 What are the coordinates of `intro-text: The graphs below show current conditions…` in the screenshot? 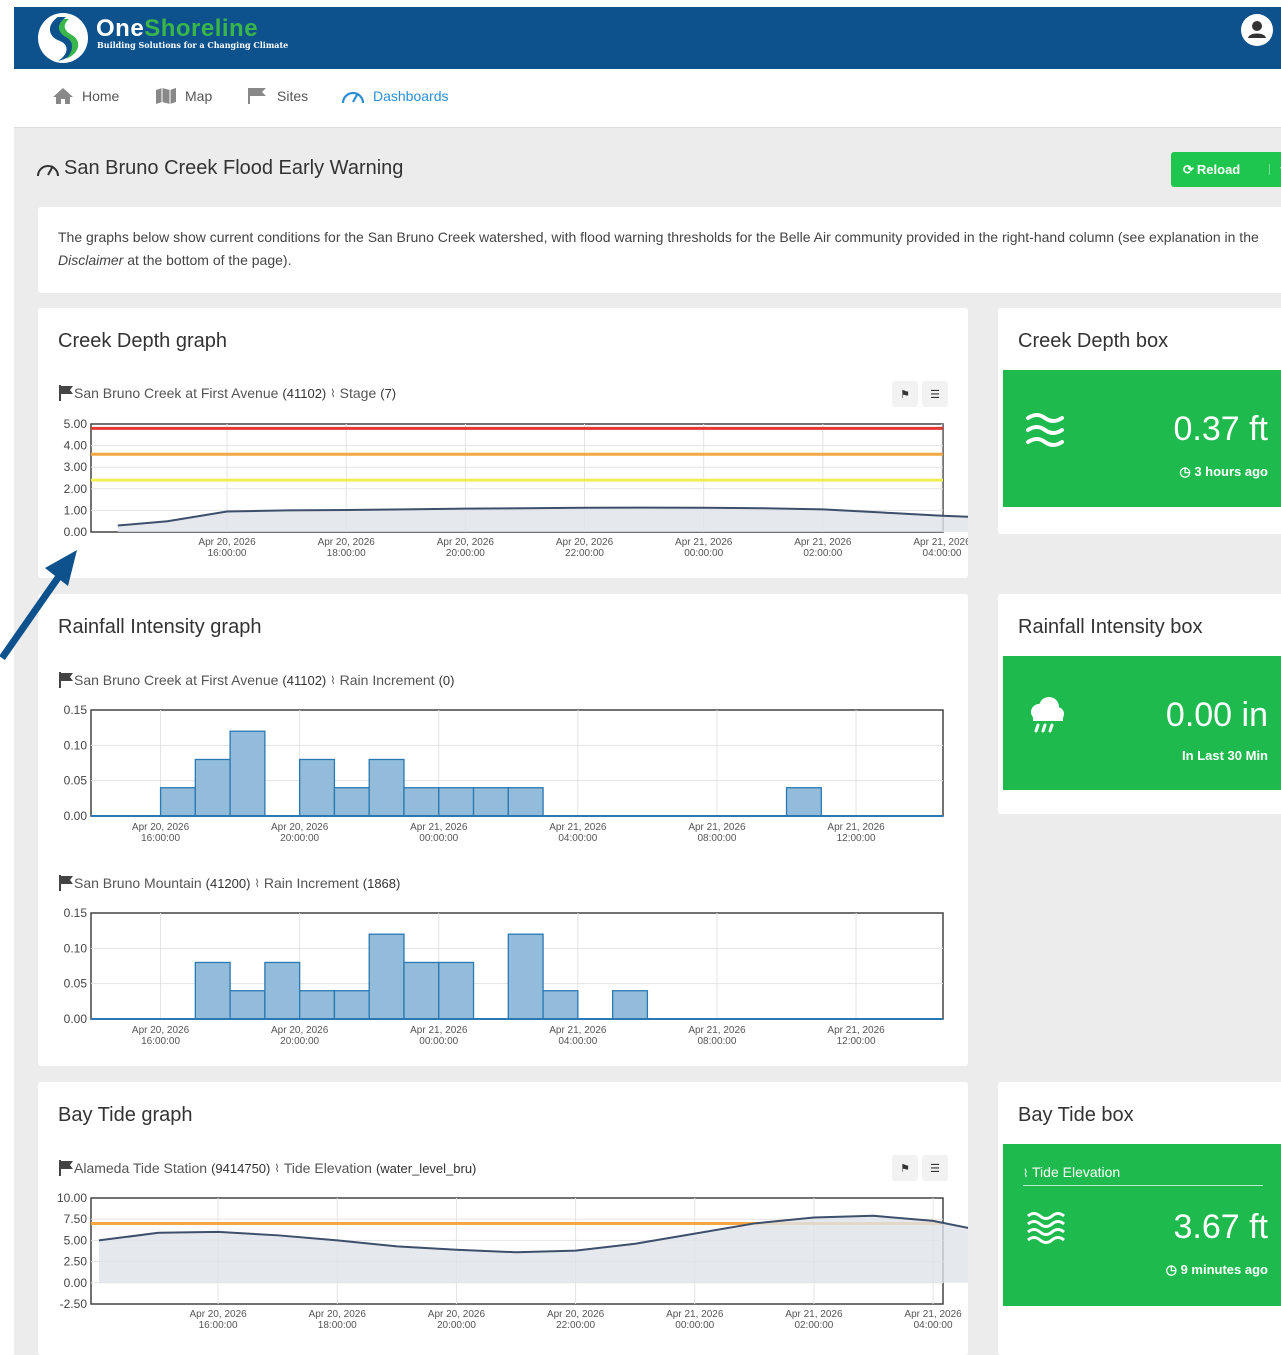 It's located at (658, 248).